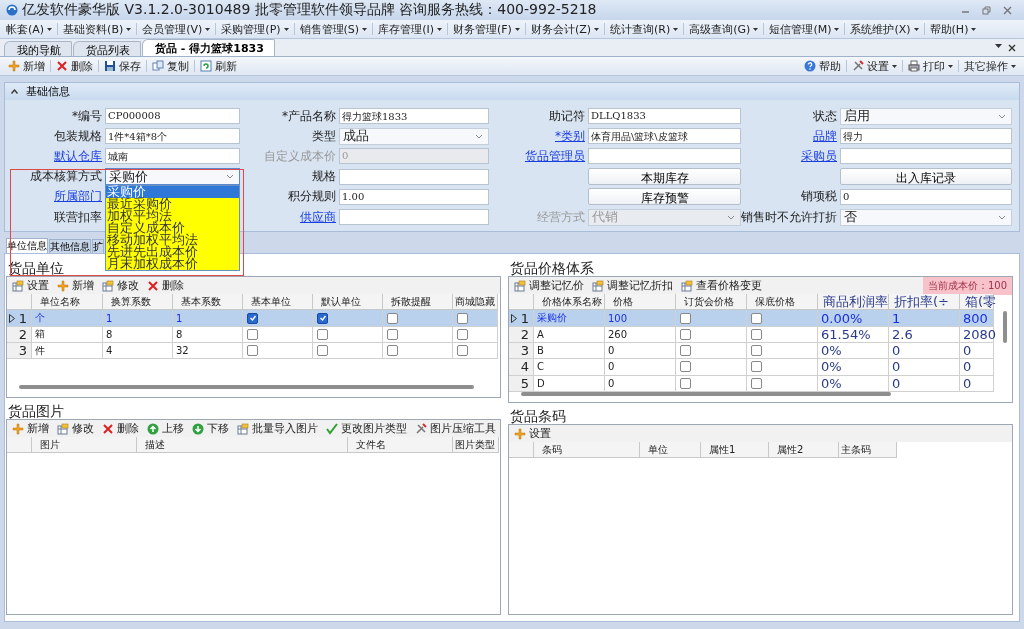 This screenshot has width=1024, height=629. Describe the element at coordinates (172, 203) in the screenshot. I see `dropdown-option: 最近采购价` at that location.